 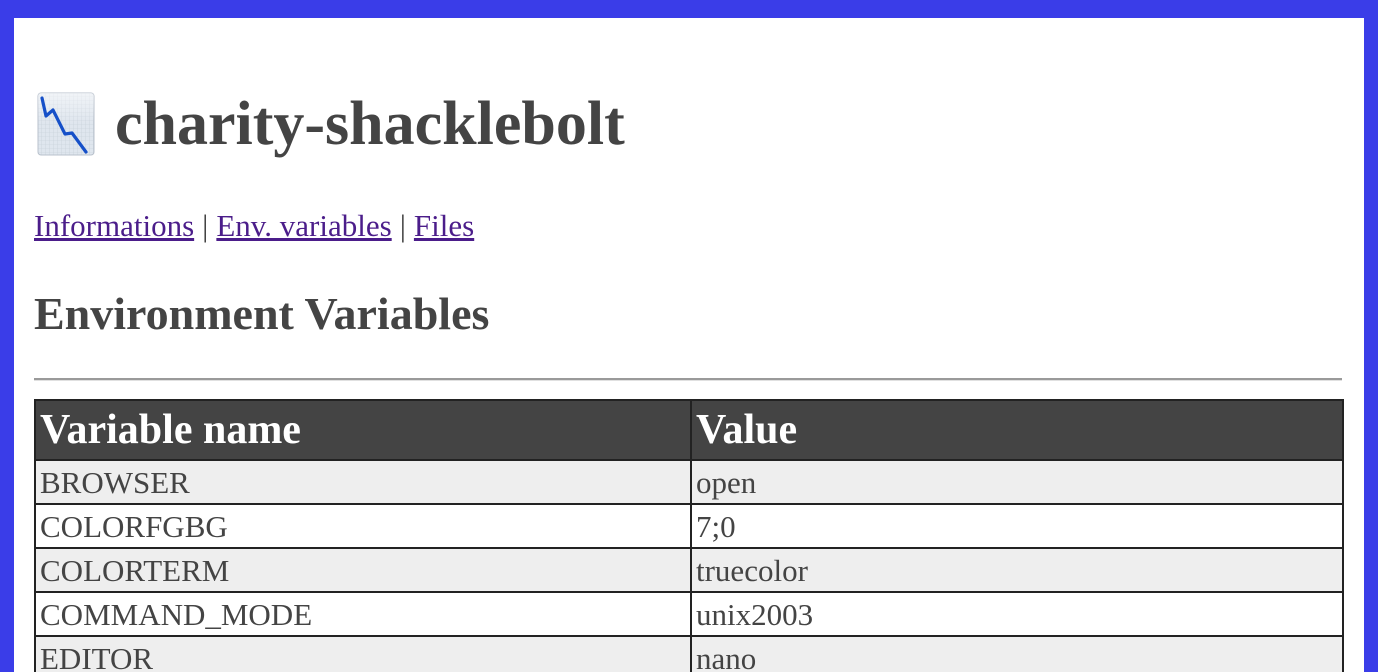 I want to click on variable-value-cell: 7;0, so click(x=1017, y=526).